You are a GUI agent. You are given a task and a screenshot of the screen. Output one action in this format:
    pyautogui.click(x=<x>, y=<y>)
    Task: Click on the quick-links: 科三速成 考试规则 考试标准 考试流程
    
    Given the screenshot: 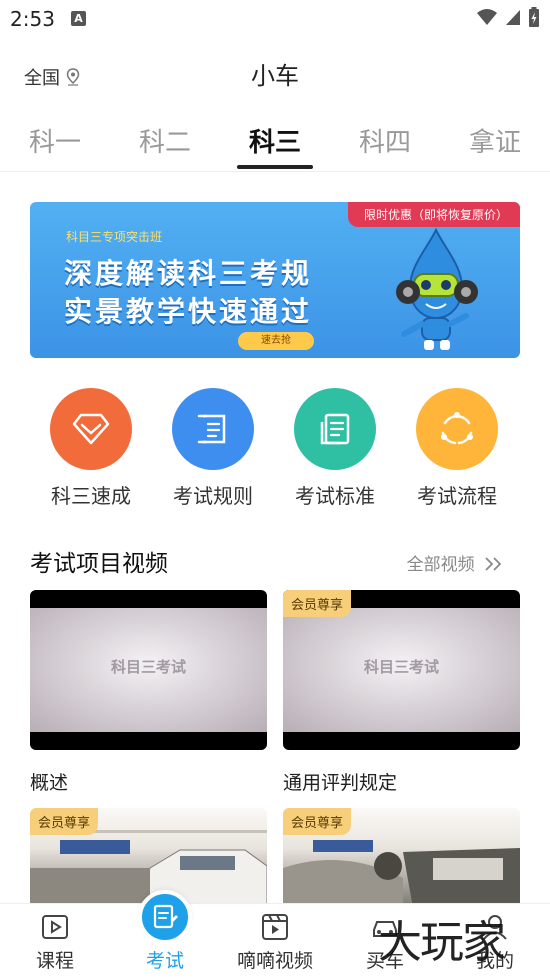 What is the action you would take?
    pyautogui.click(x=275, y=448)
    